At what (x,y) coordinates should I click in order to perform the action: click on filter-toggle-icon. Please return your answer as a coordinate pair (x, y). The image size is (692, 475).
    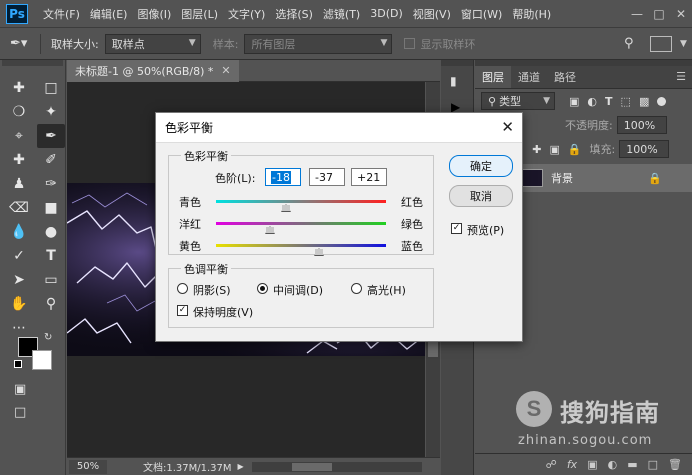
    Looking at the image, I should click on (662, 101).